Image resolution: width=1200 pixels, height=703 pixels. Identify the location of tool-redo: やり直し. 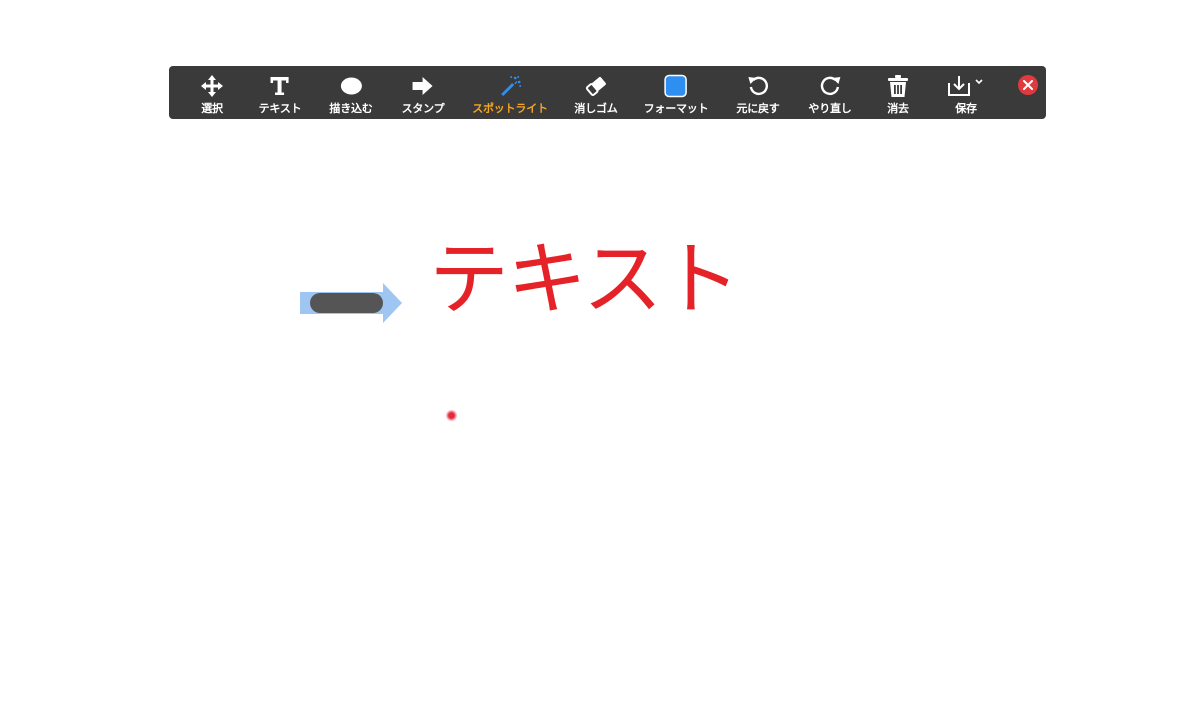
(830, 92).